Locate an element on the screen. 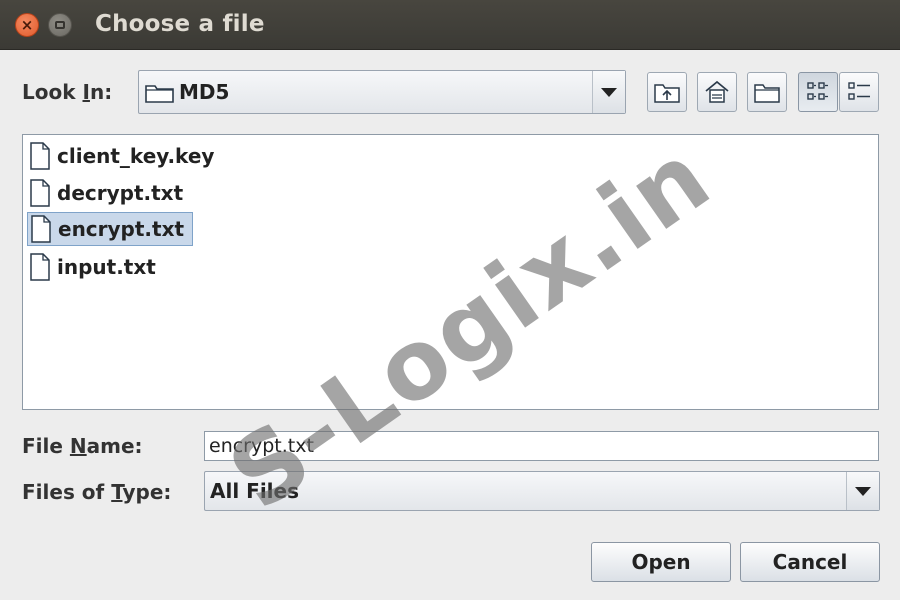 The width and height of the screenshot is (900, 600). list-view-button is located at coordinates (818, 92).